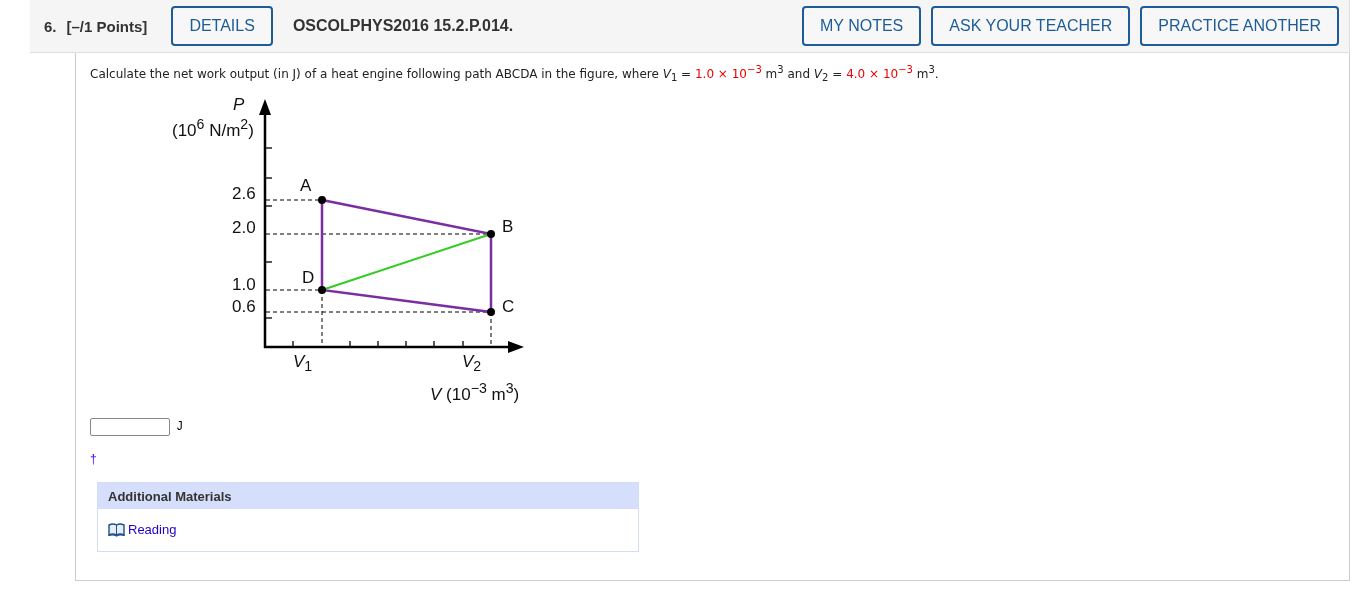  I want to click on tick-label: V$_{1}$, so click(303, 363).